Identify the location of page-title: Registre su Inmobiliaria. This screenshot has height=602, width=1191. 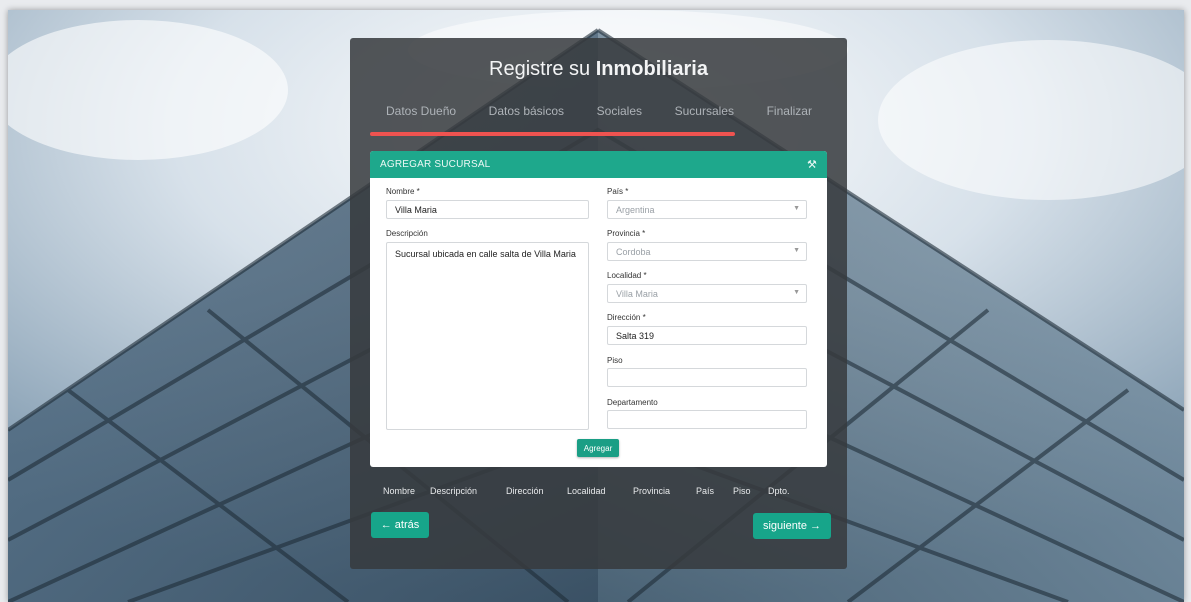
(598, 69).